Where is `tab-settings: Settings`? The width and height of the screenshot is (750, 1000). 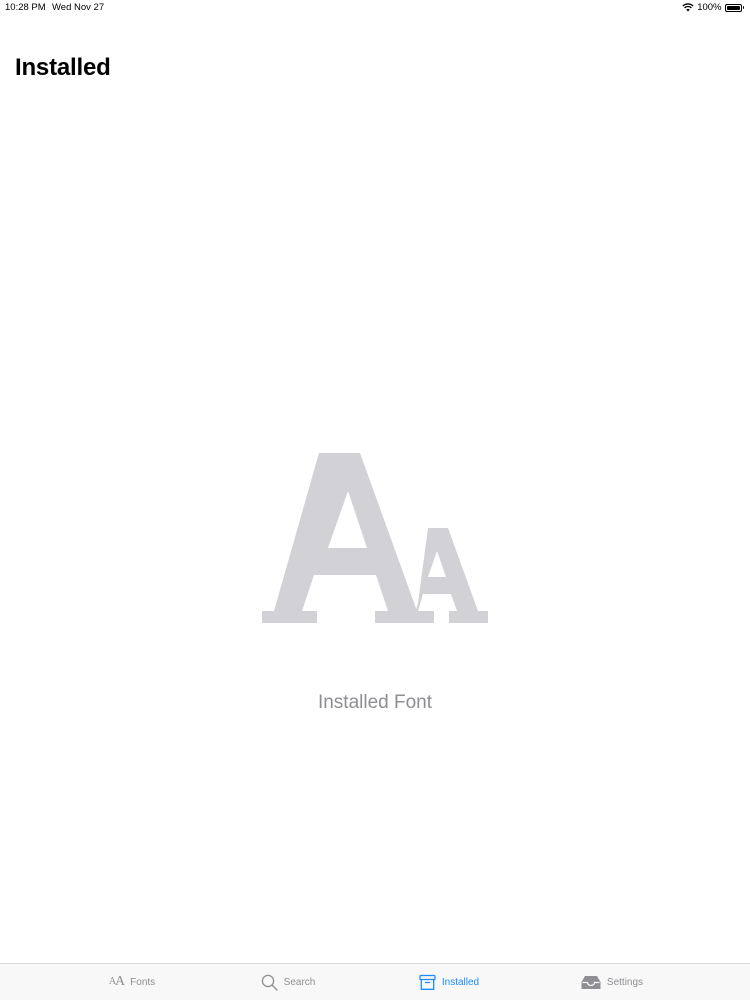 tab-settings: Settings is located at coordinates (612, 982).